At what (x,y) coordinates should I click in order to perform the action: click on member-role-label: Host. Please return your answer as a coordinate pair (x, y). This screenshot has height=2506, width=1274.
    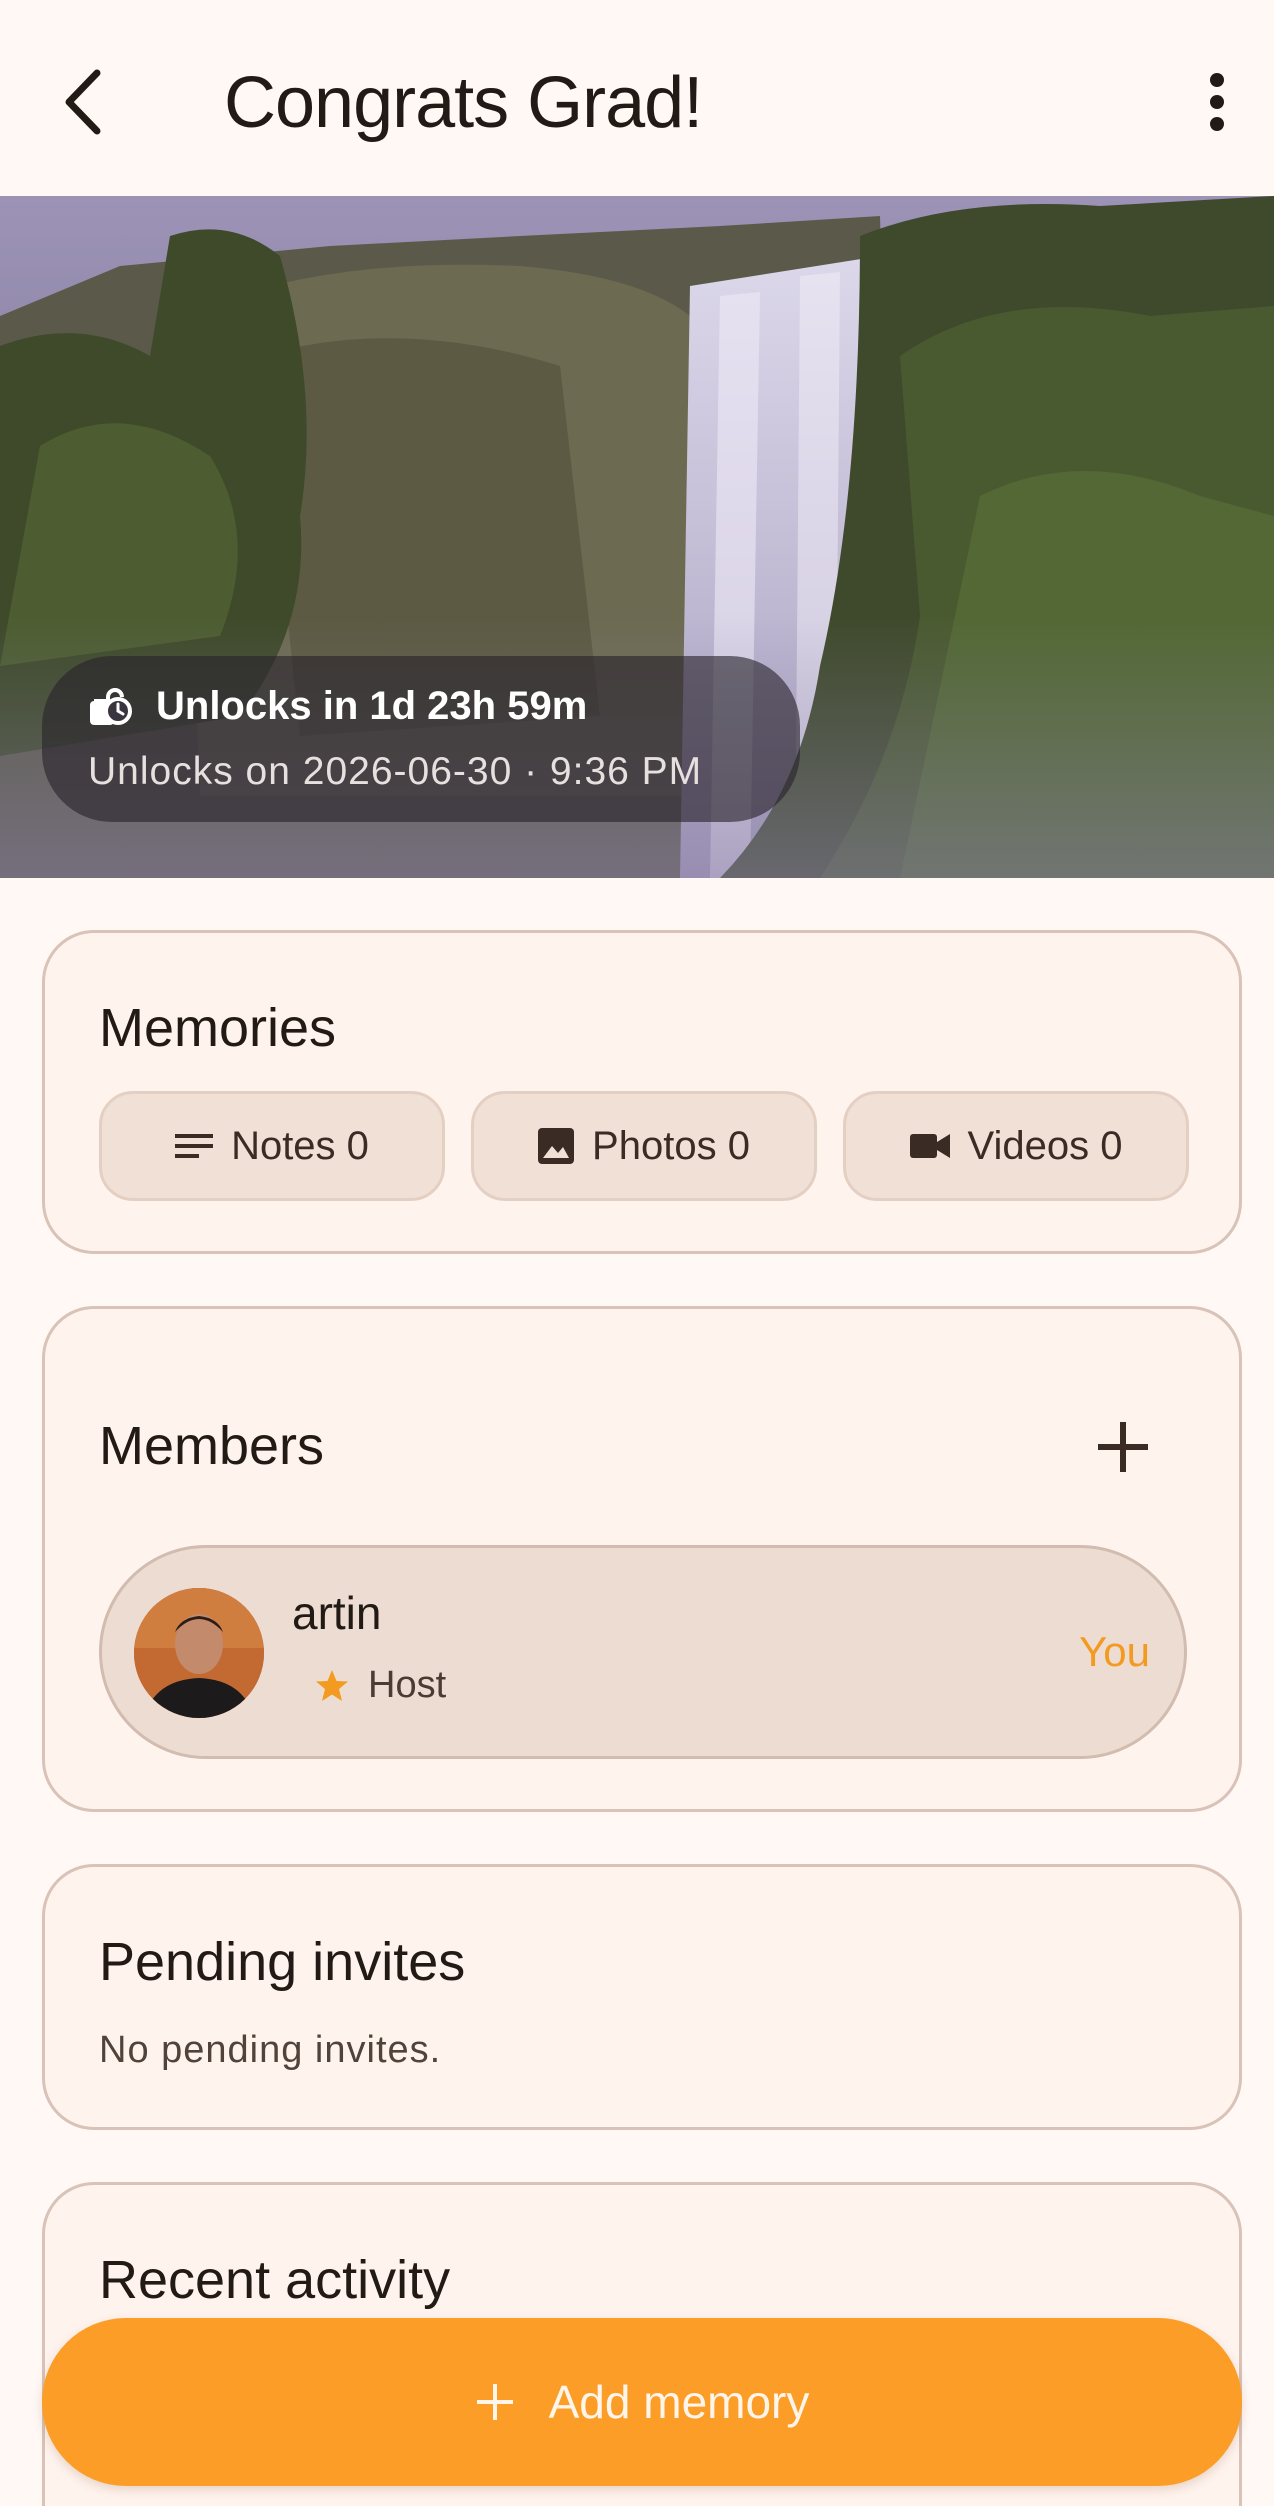
    Looking at the image, I should click on (407, 1685).